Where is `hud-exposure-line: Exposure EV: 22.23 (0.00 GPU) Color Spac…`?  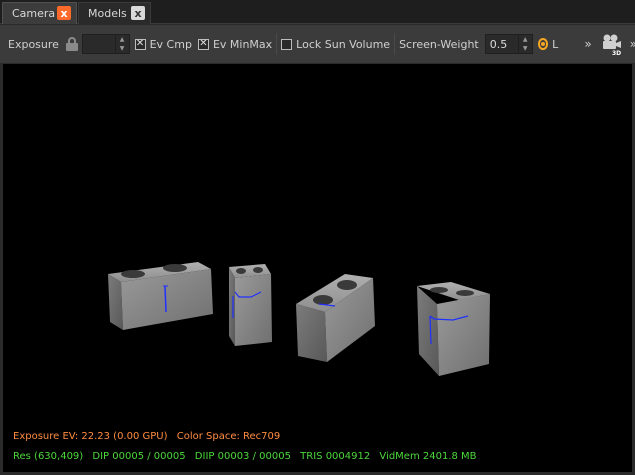
hud-exposure-line: Exposure EV: 22.23 (0.00 GPU) Color Spac… is located at coordinates (149, 436).